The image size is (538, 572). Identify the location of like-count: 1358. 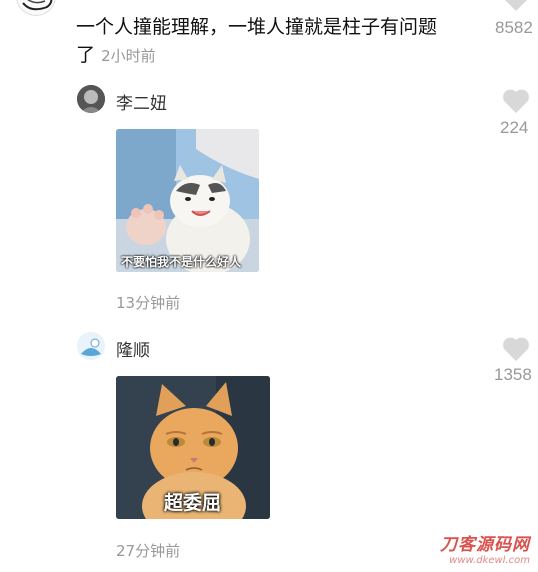
(513, 374).